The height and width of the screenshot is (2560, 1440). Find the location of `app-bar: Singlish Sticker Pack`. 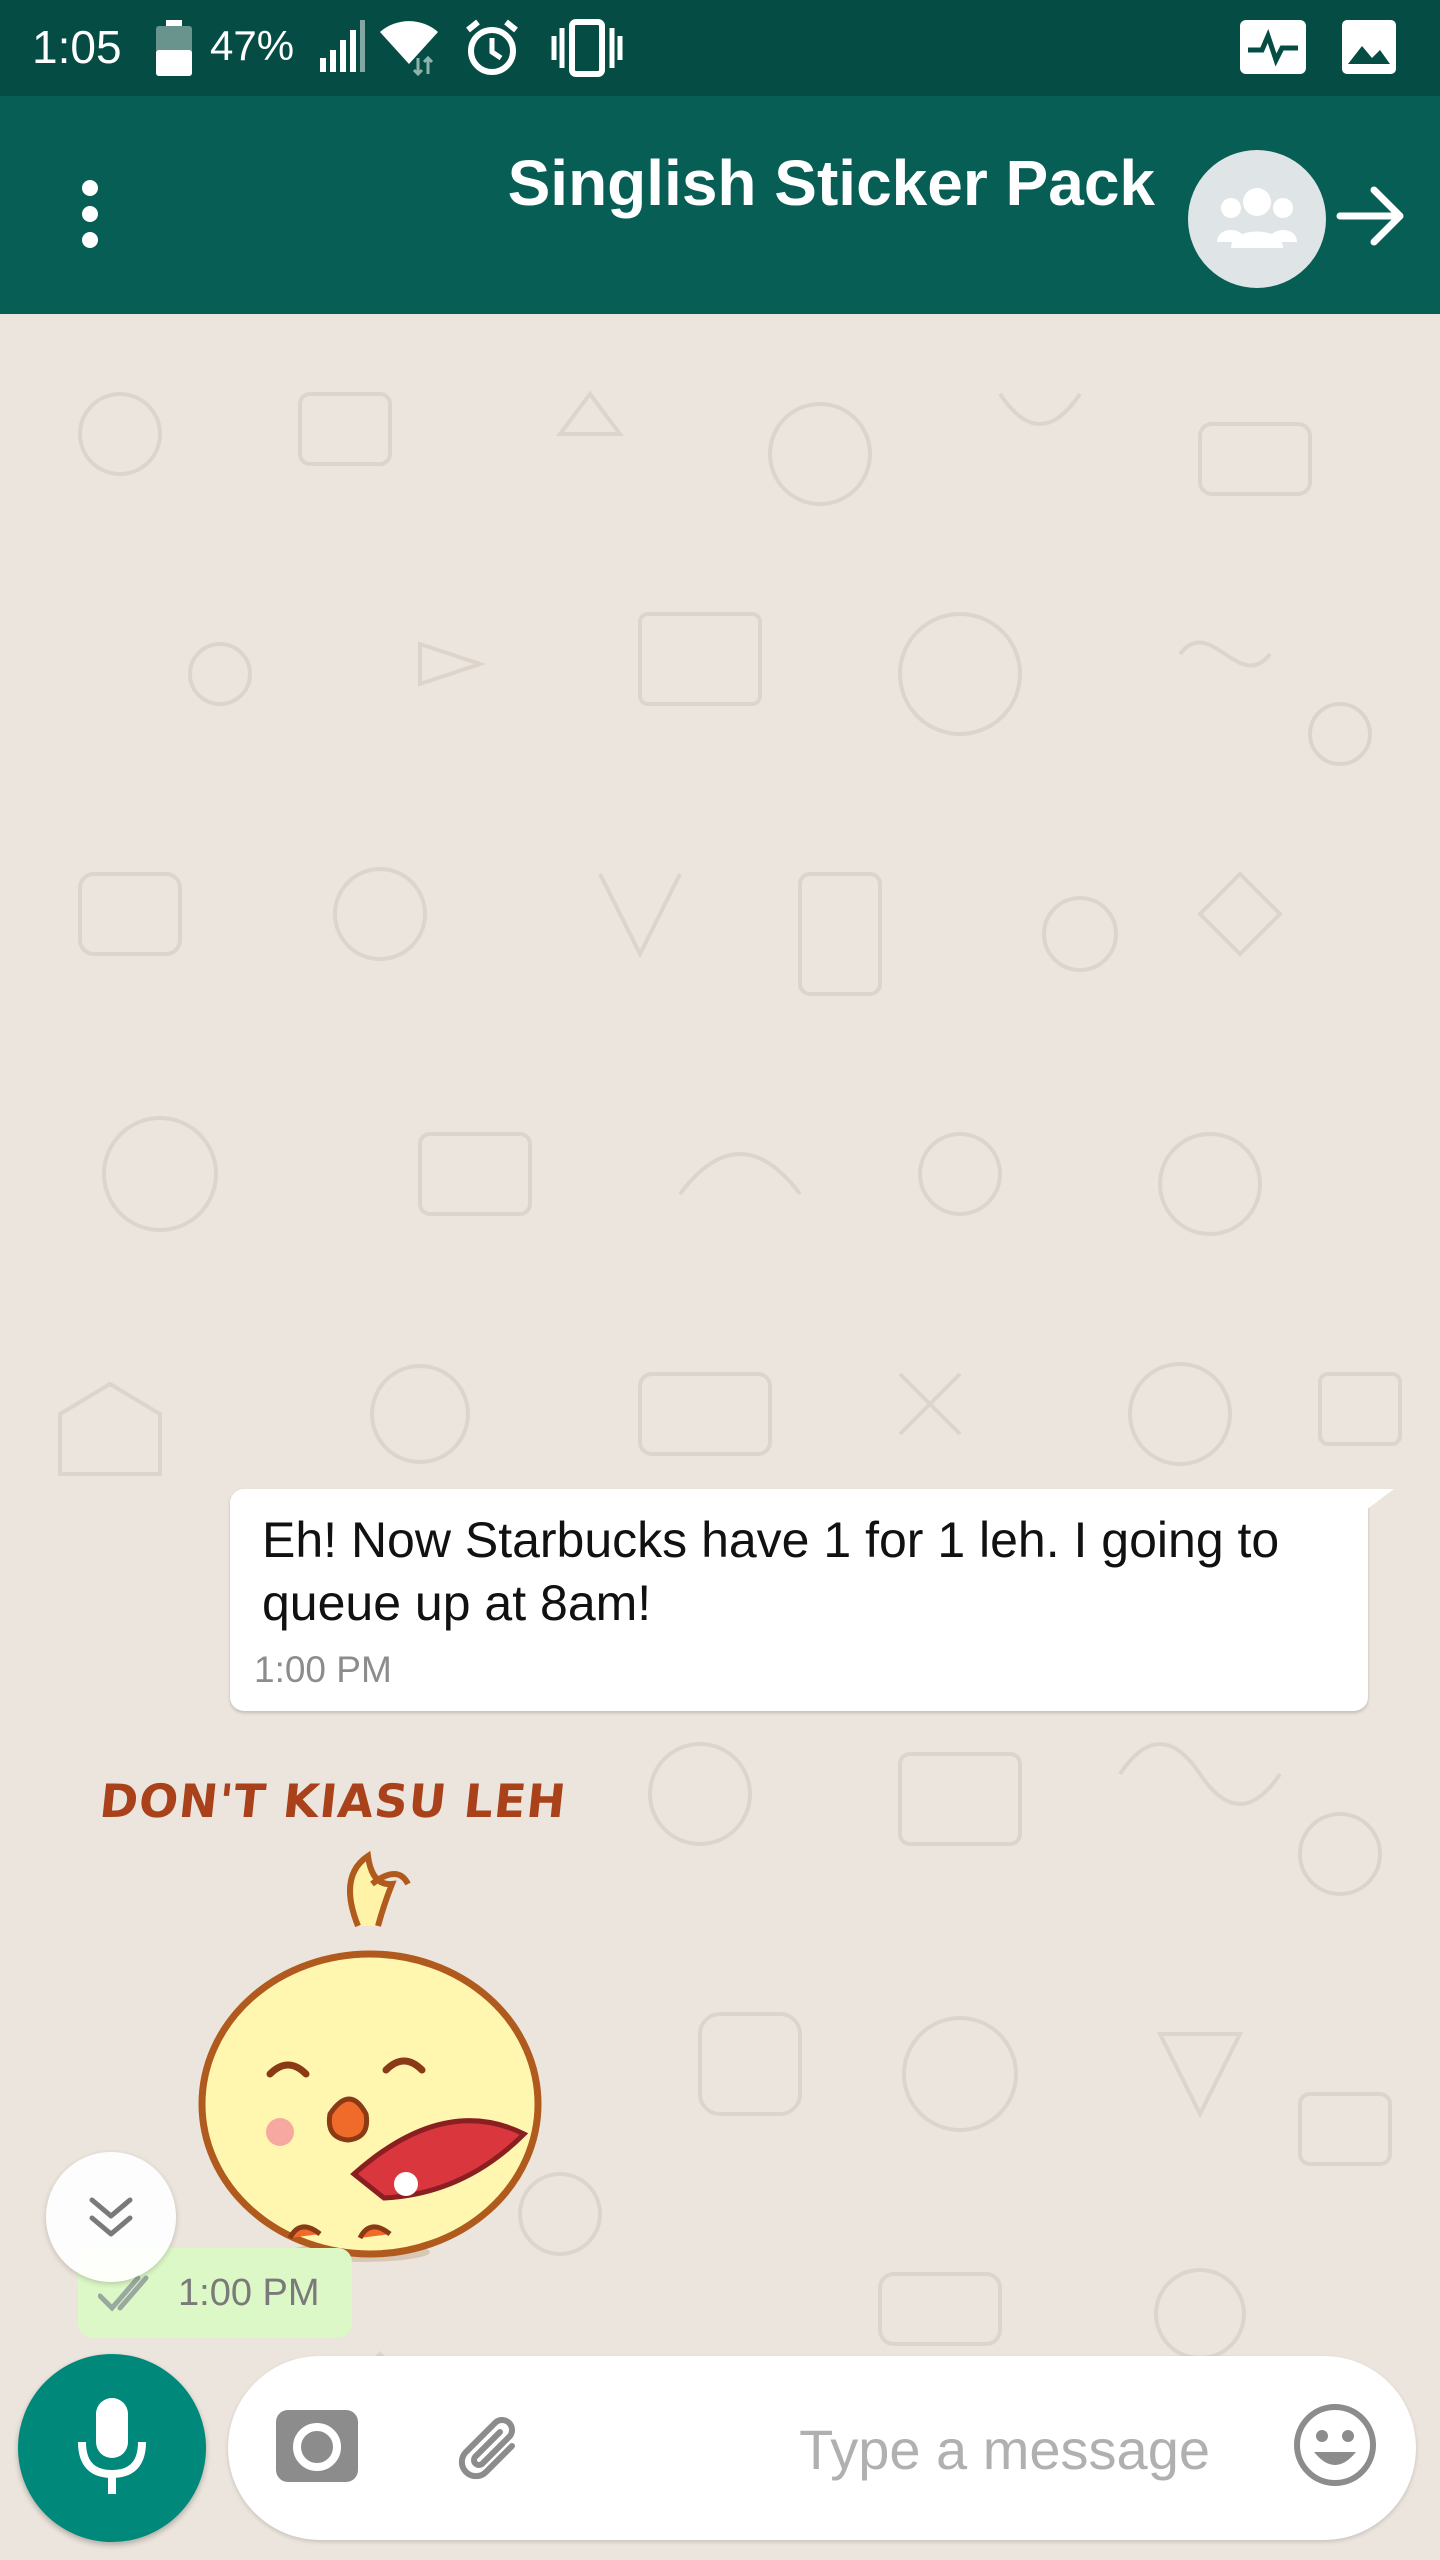

app-bar: Singlish Sticker Pack is located at coordinates (720, 205).